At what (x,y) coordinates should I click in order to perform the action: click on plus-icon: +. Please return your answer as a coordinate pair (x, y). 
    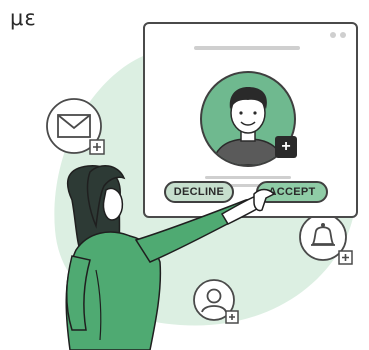
    Looking at the image, I should click on (286, 146).